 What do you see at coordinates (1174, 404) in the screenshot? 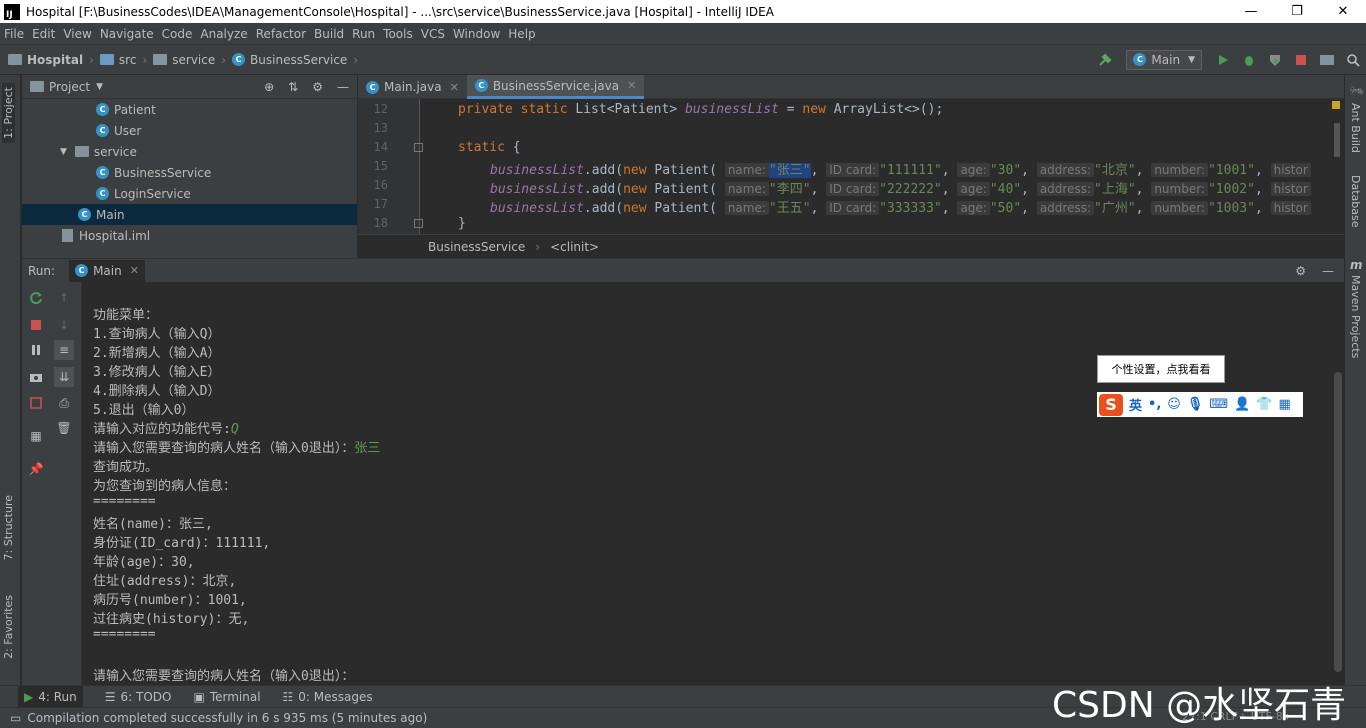
I see `emoji-icon: ☺` at bounding box center [1174, 404].